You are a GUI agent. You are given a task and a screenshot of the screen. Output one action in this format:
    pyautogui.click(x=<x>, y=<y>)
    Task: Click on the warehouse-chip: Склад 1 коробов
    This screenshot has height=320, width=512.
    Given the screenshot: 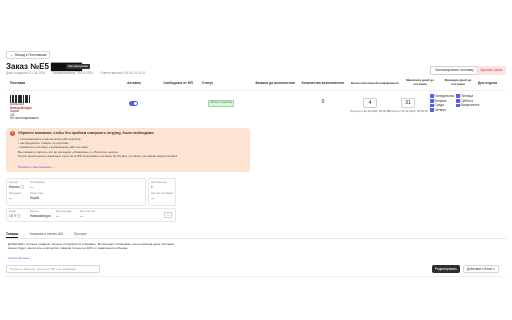 What is the action you would take?
    pyautogui.click(x=221, y=103)
    